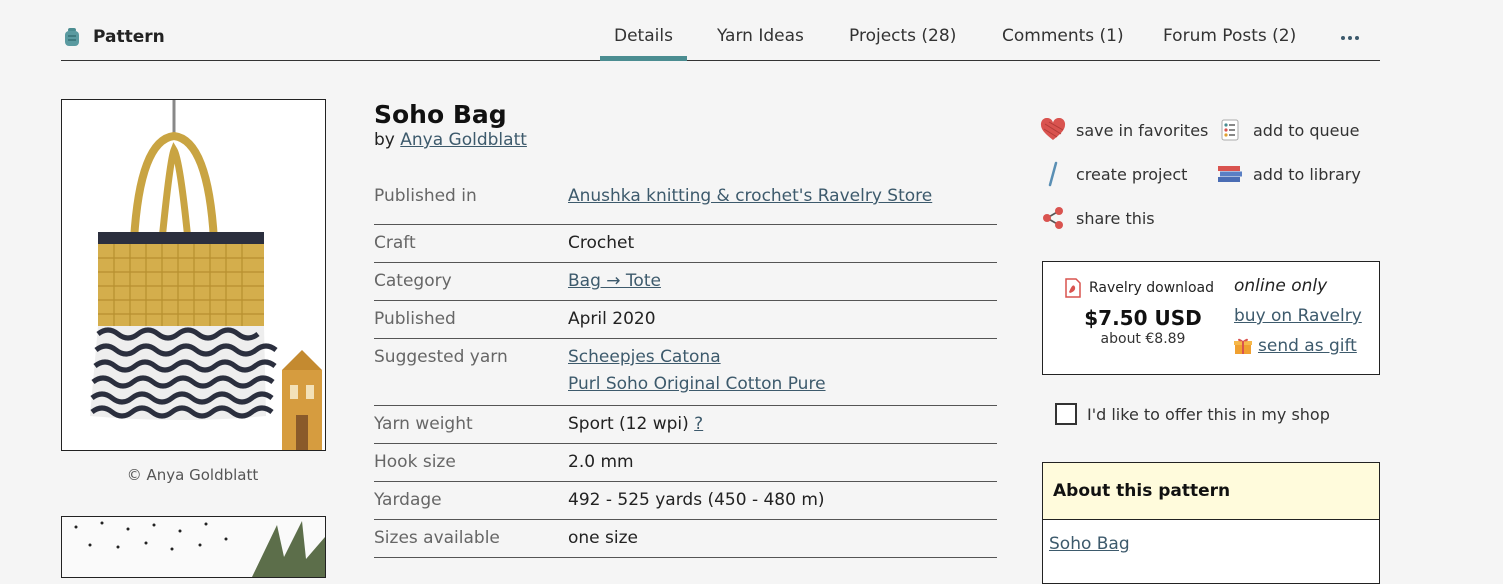 This screenshot has height=584, width=1503. Describe the element at coordinates (440, 114) in the screenshot. I see `page-title: Soho Bag` at that location.